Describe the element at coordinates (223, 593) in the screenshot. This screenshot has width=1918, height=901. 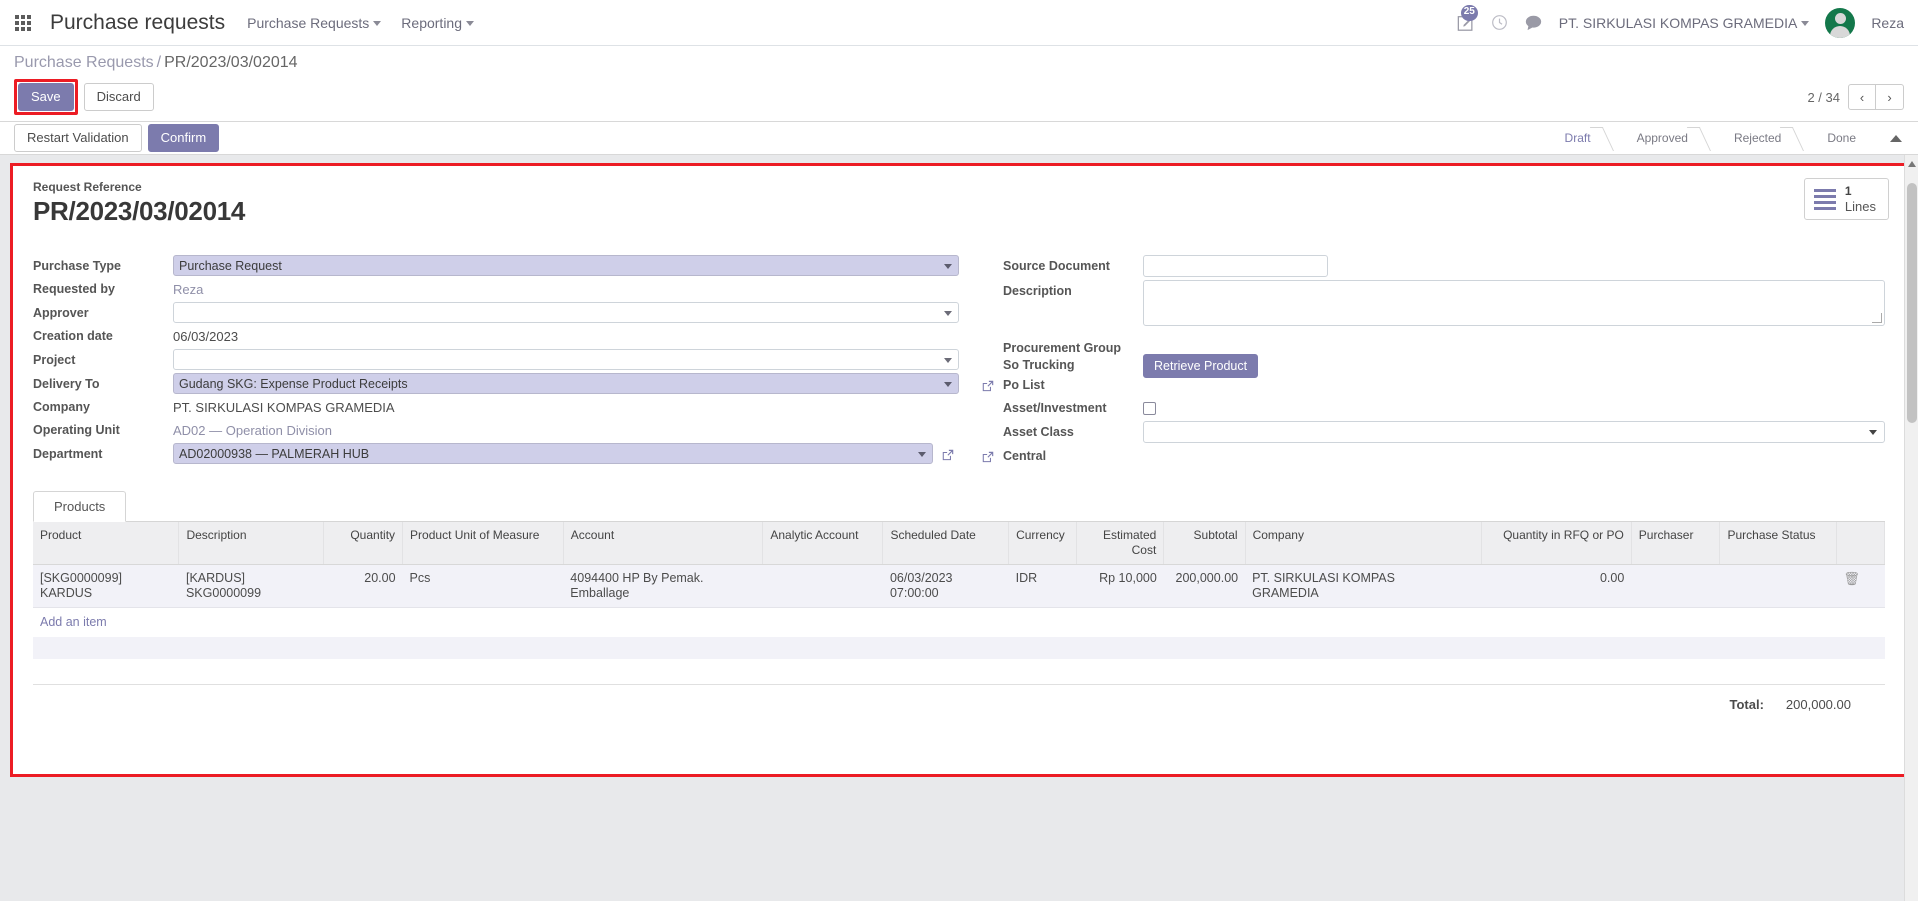
I see `cell-description-line2: SKG0000099` at that location.